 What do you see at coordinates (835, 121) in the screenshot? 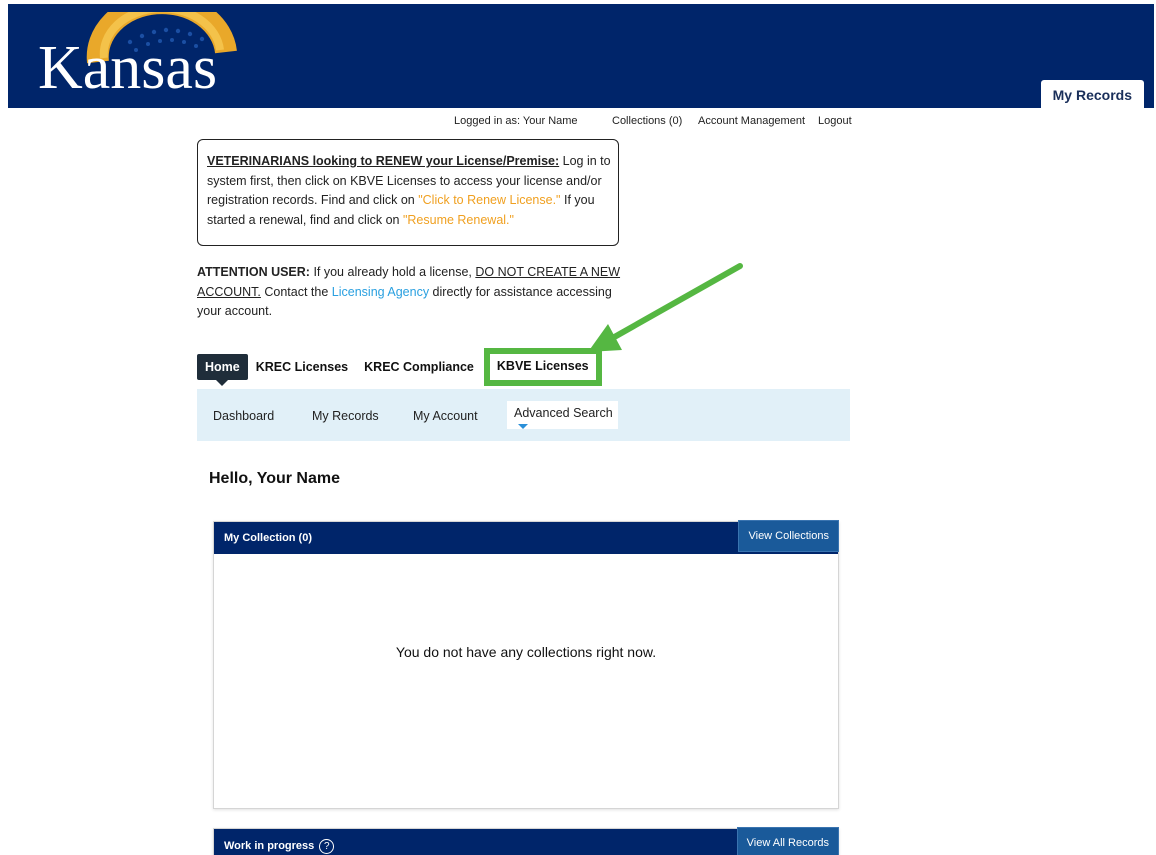
I see `logout-link: Logout` at bounding box center [835, 121].